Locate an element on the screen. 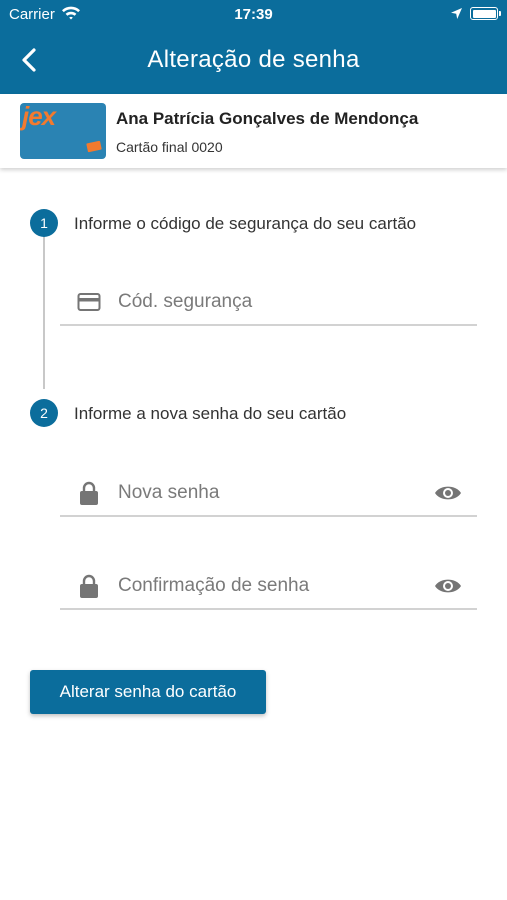 The width and height of the screenshot is (507, 900). status-bar: Carrier 17:39 is located at coordinates (253, 14).